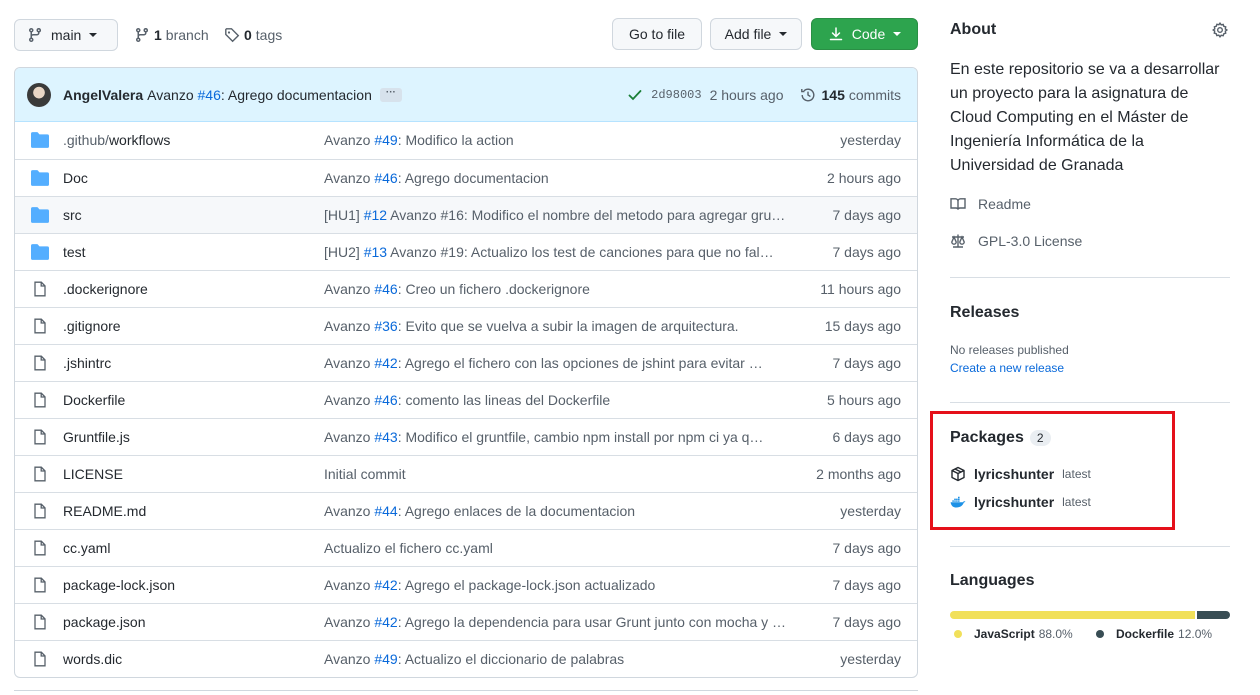 The height and width of the screenshot is (695, 1260). I want to click on commit-time: 2 hours ago, so click(746, 95).